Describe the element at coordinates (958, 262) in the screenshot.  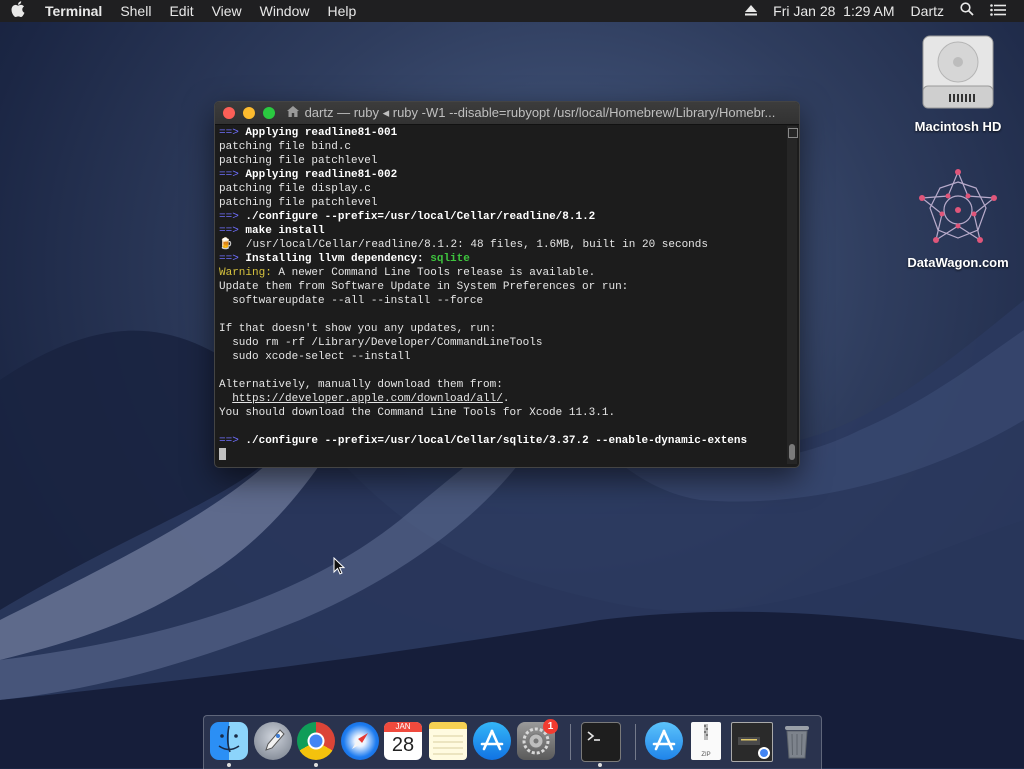
I see `desktop-icon-label: DataWagon.com` at that location.